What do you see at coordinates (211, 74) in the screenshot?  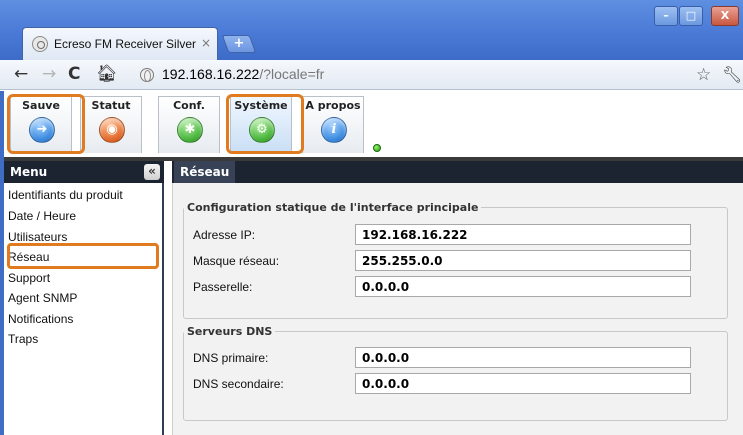 I see `url-host: 192.168.16.222` at bounding box center [211, 74].